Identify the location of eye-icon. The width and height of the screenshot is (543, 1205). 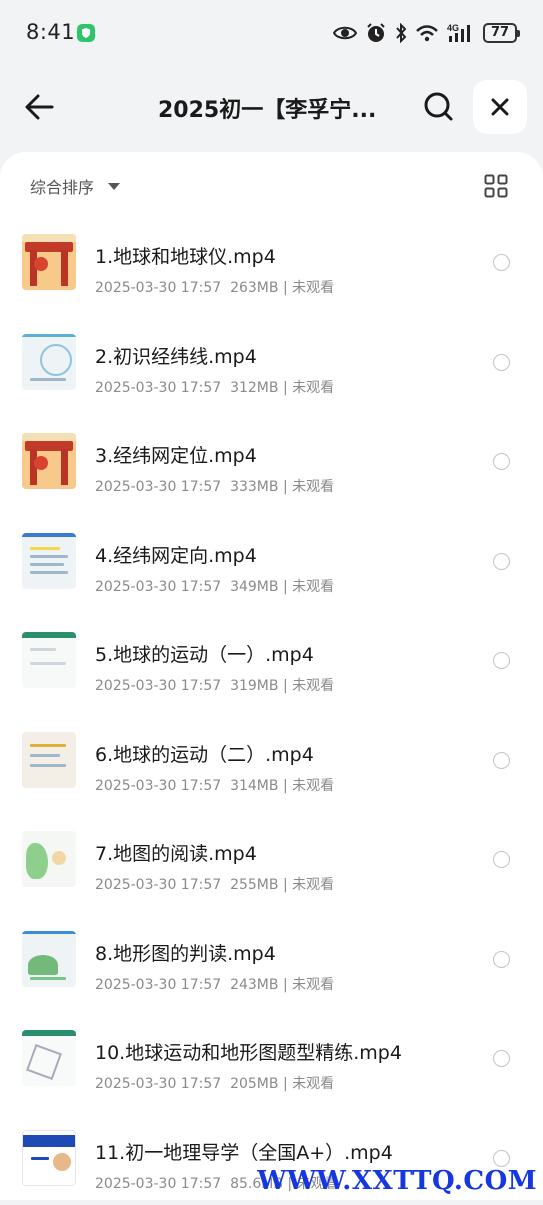
(345, 33).